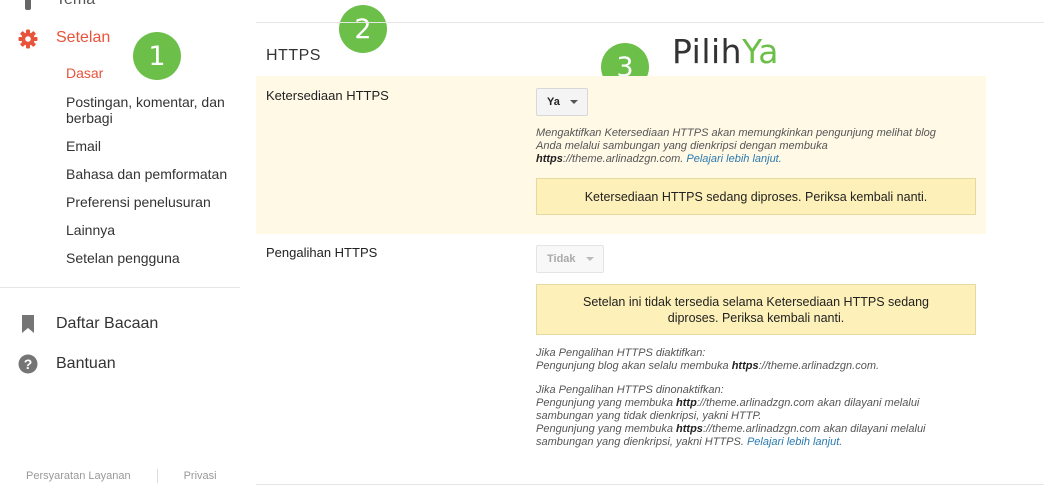 Image resolution: width=1044 pixels, height=486 pixels. Describe the element at coordinates (145, 102) in the screenshot. I see `sub-item-postingan: Postingan, komentar, dan` at that location.